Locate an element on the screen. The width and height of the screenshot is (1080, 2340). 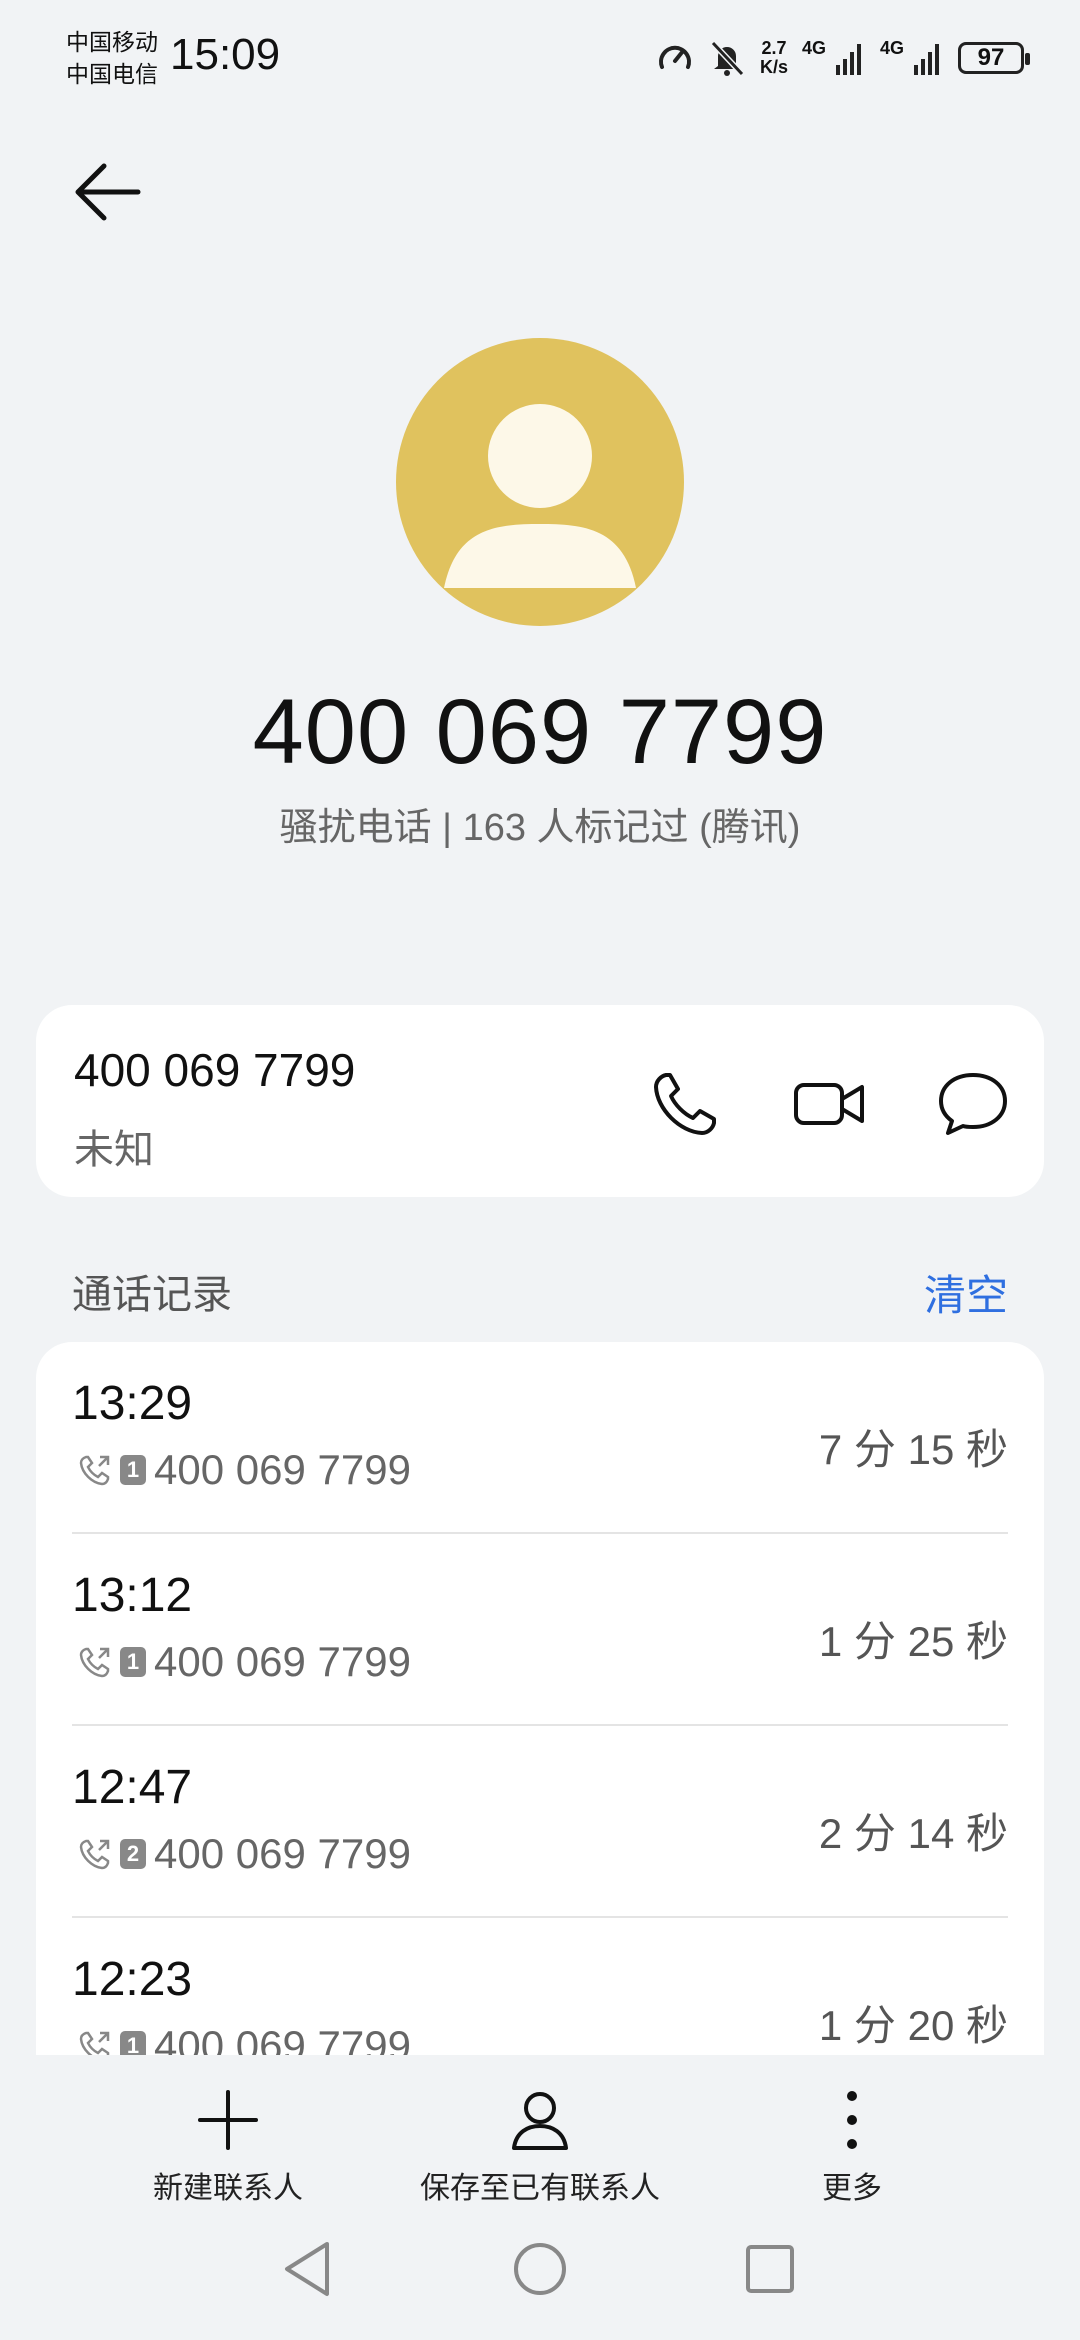
status-icons: 2.7 K/s 4G 4G 97 is located at coordinates (843, 58).